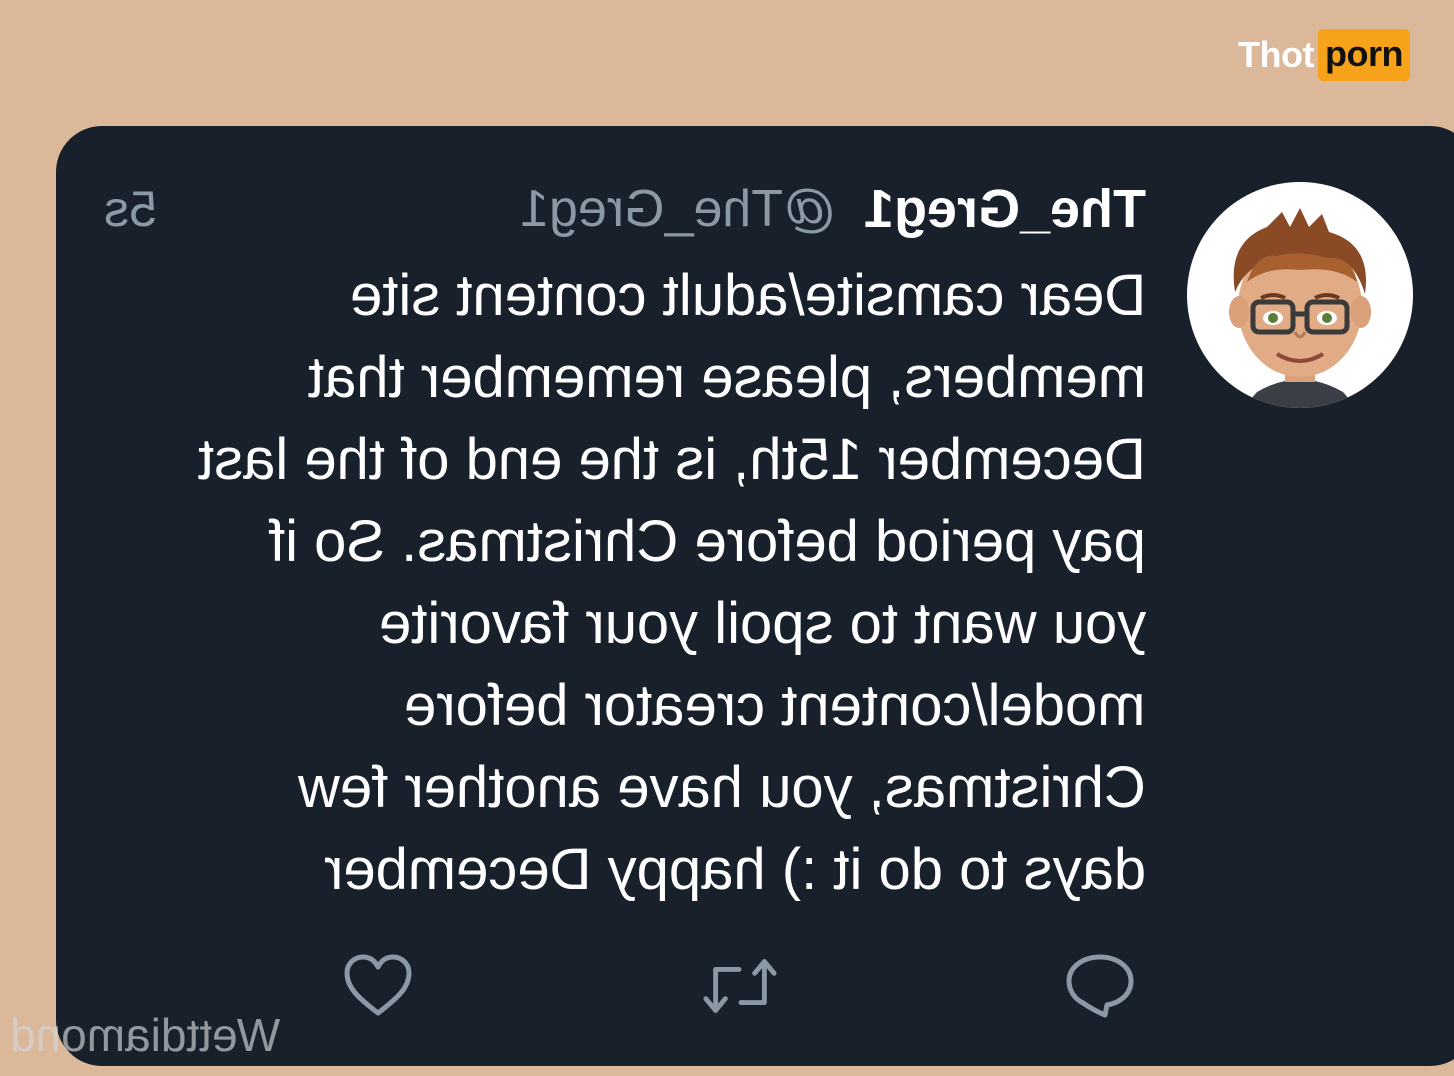 The image size is (1454, 1076). Describe the element at coordinates (1005, 209) in the screenshot. I see `author-name: The_Greg1` at that location.